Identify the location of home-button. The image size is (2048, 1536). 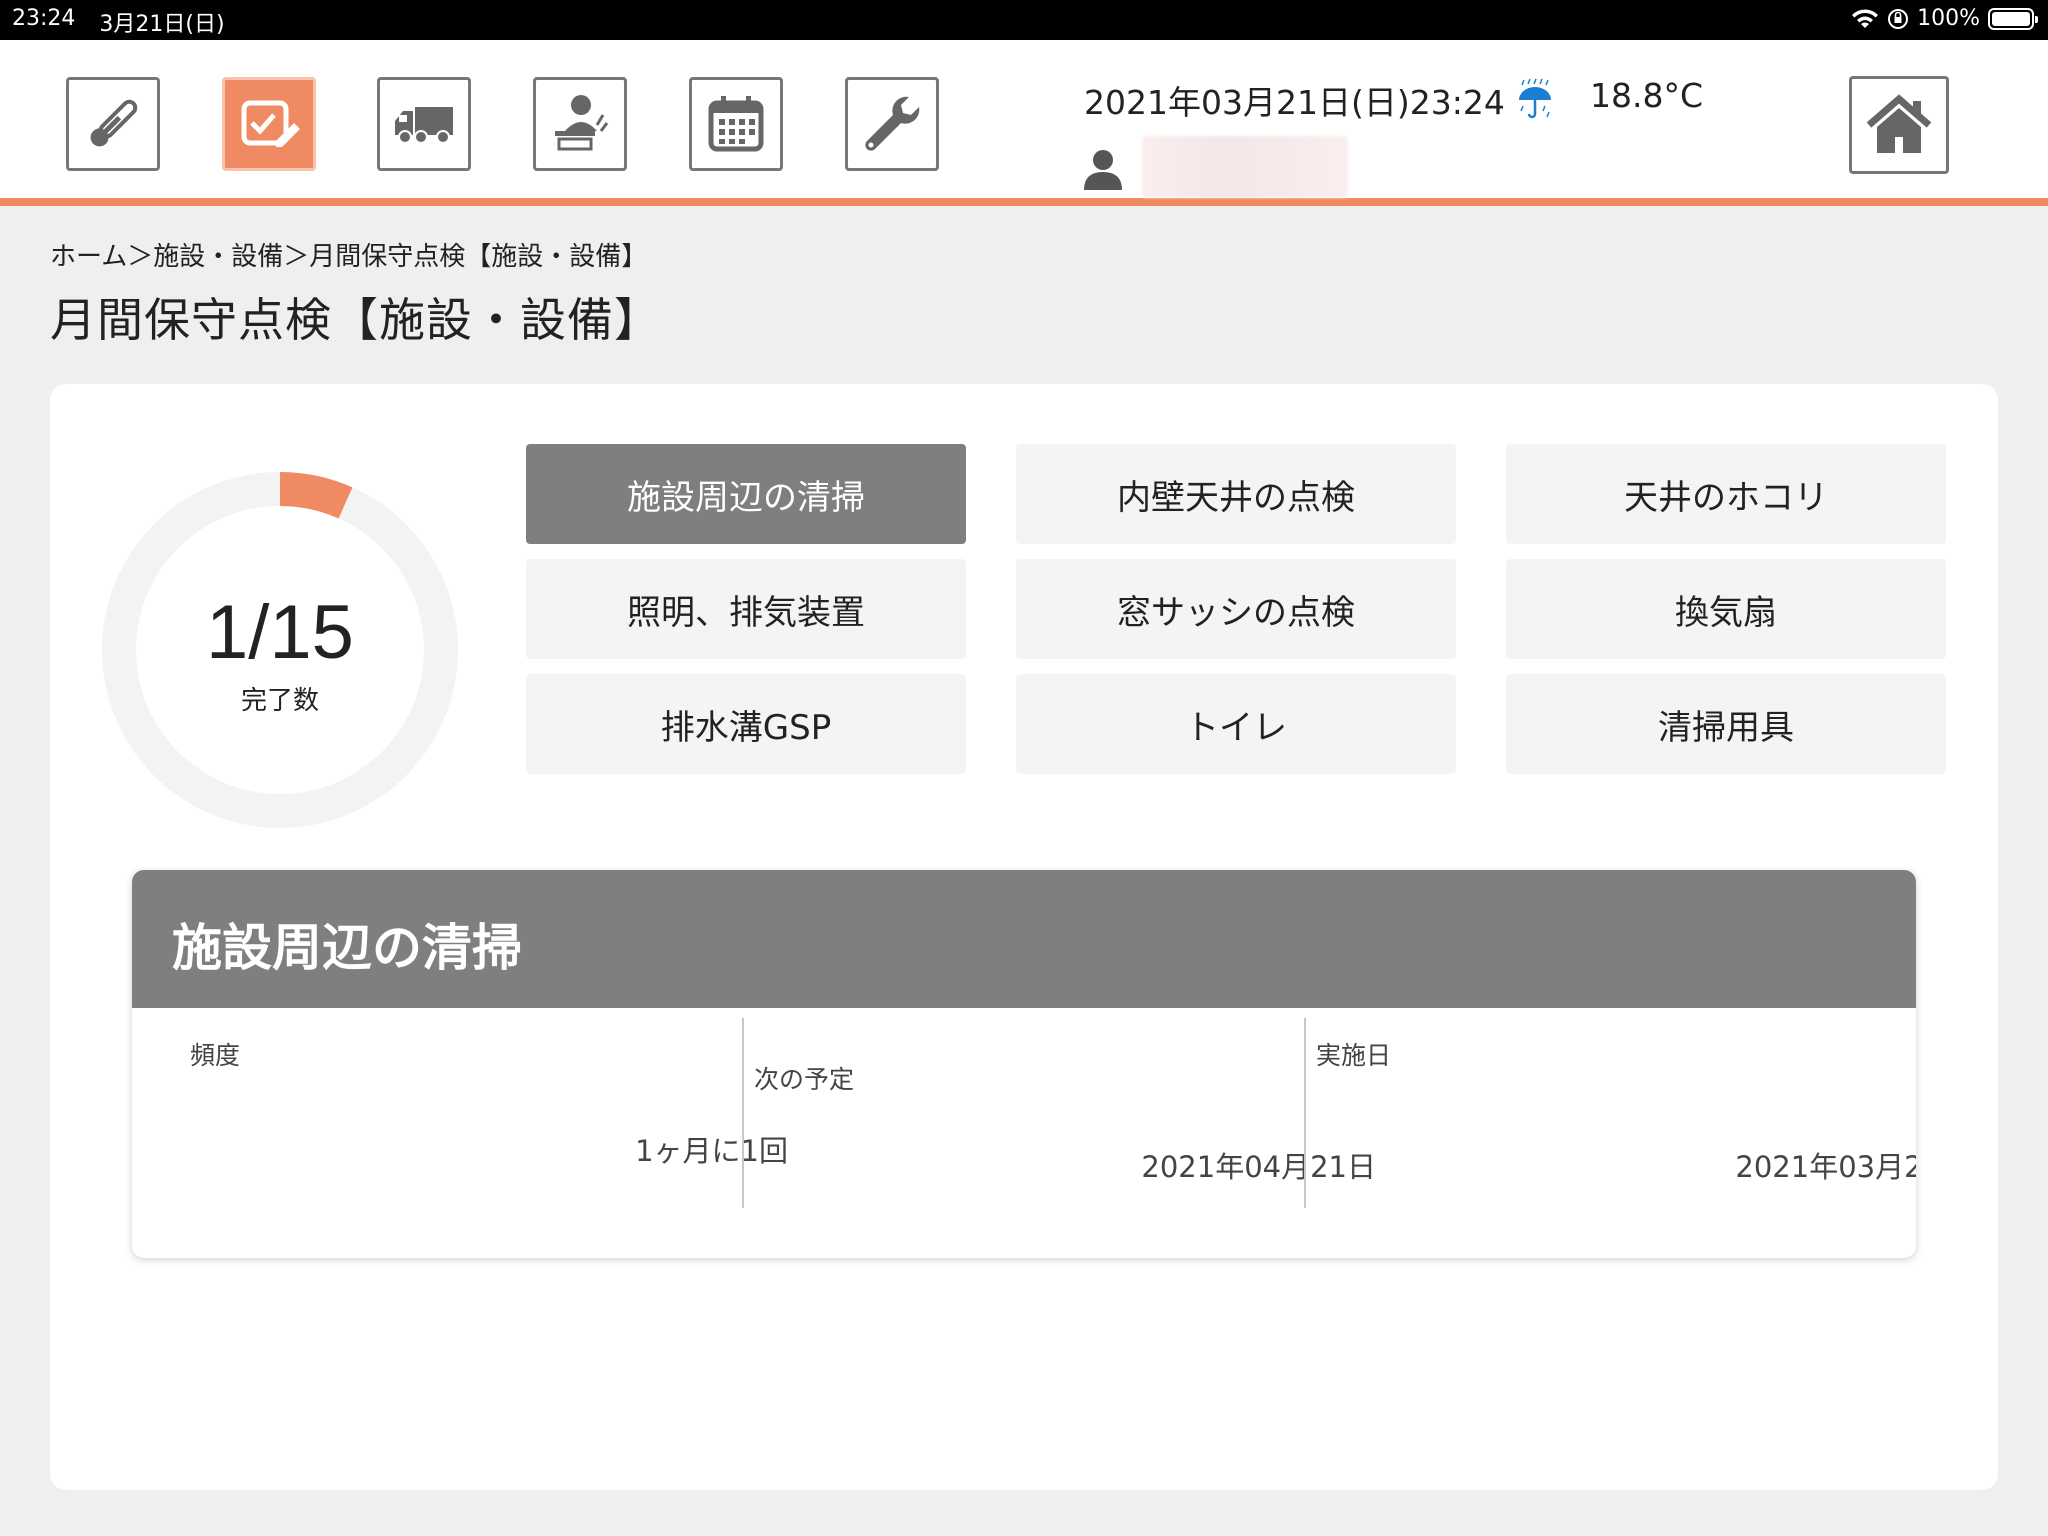
(1899, 125).